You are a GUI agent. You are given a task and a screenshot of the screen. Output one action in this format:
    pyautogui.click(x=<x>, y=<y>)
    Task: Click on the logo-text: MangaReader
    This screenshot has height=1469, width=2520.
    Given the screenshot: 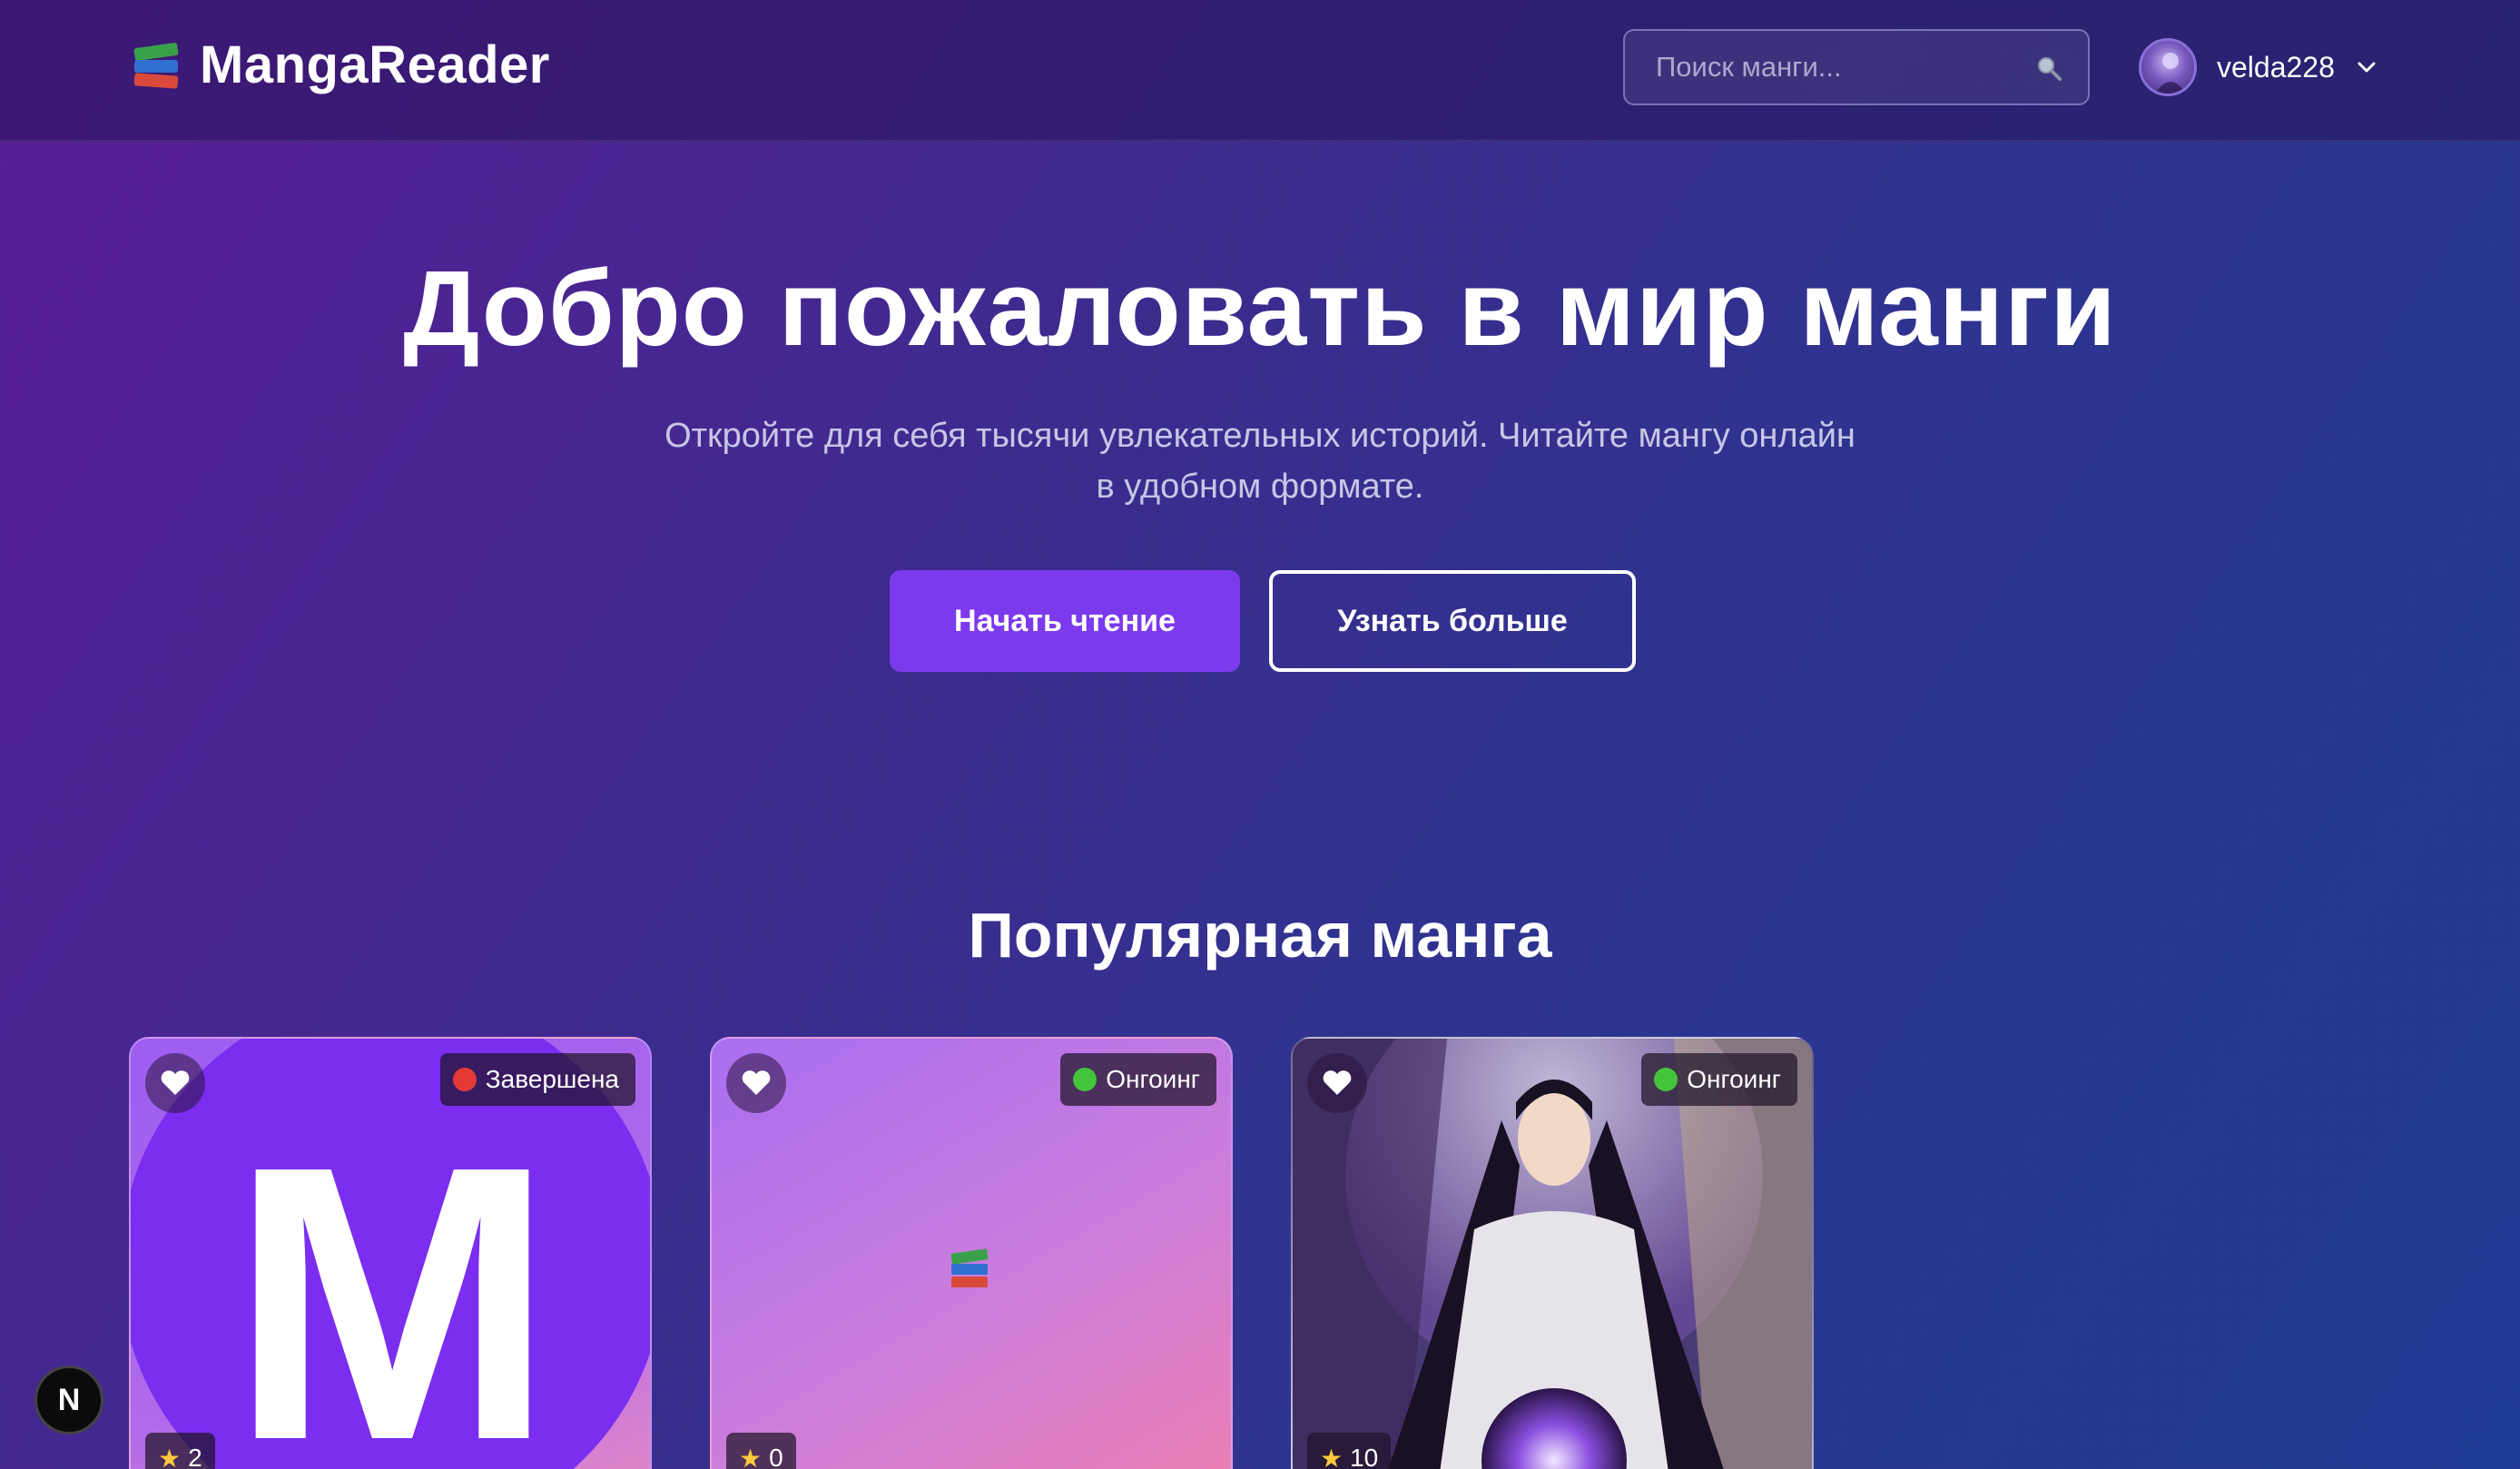 What is the action you would take?
    pyautogui.click(x=375, y=64)
    